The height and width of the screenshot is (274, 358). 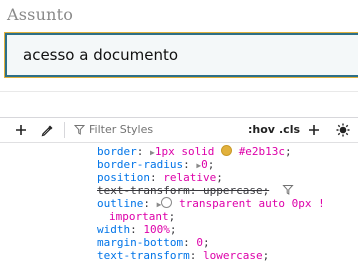 What do you see at coordinates (101, 55) in the screenshot?
I see `subject-input-value: acesso a documento` at bounding box center [101, 55].